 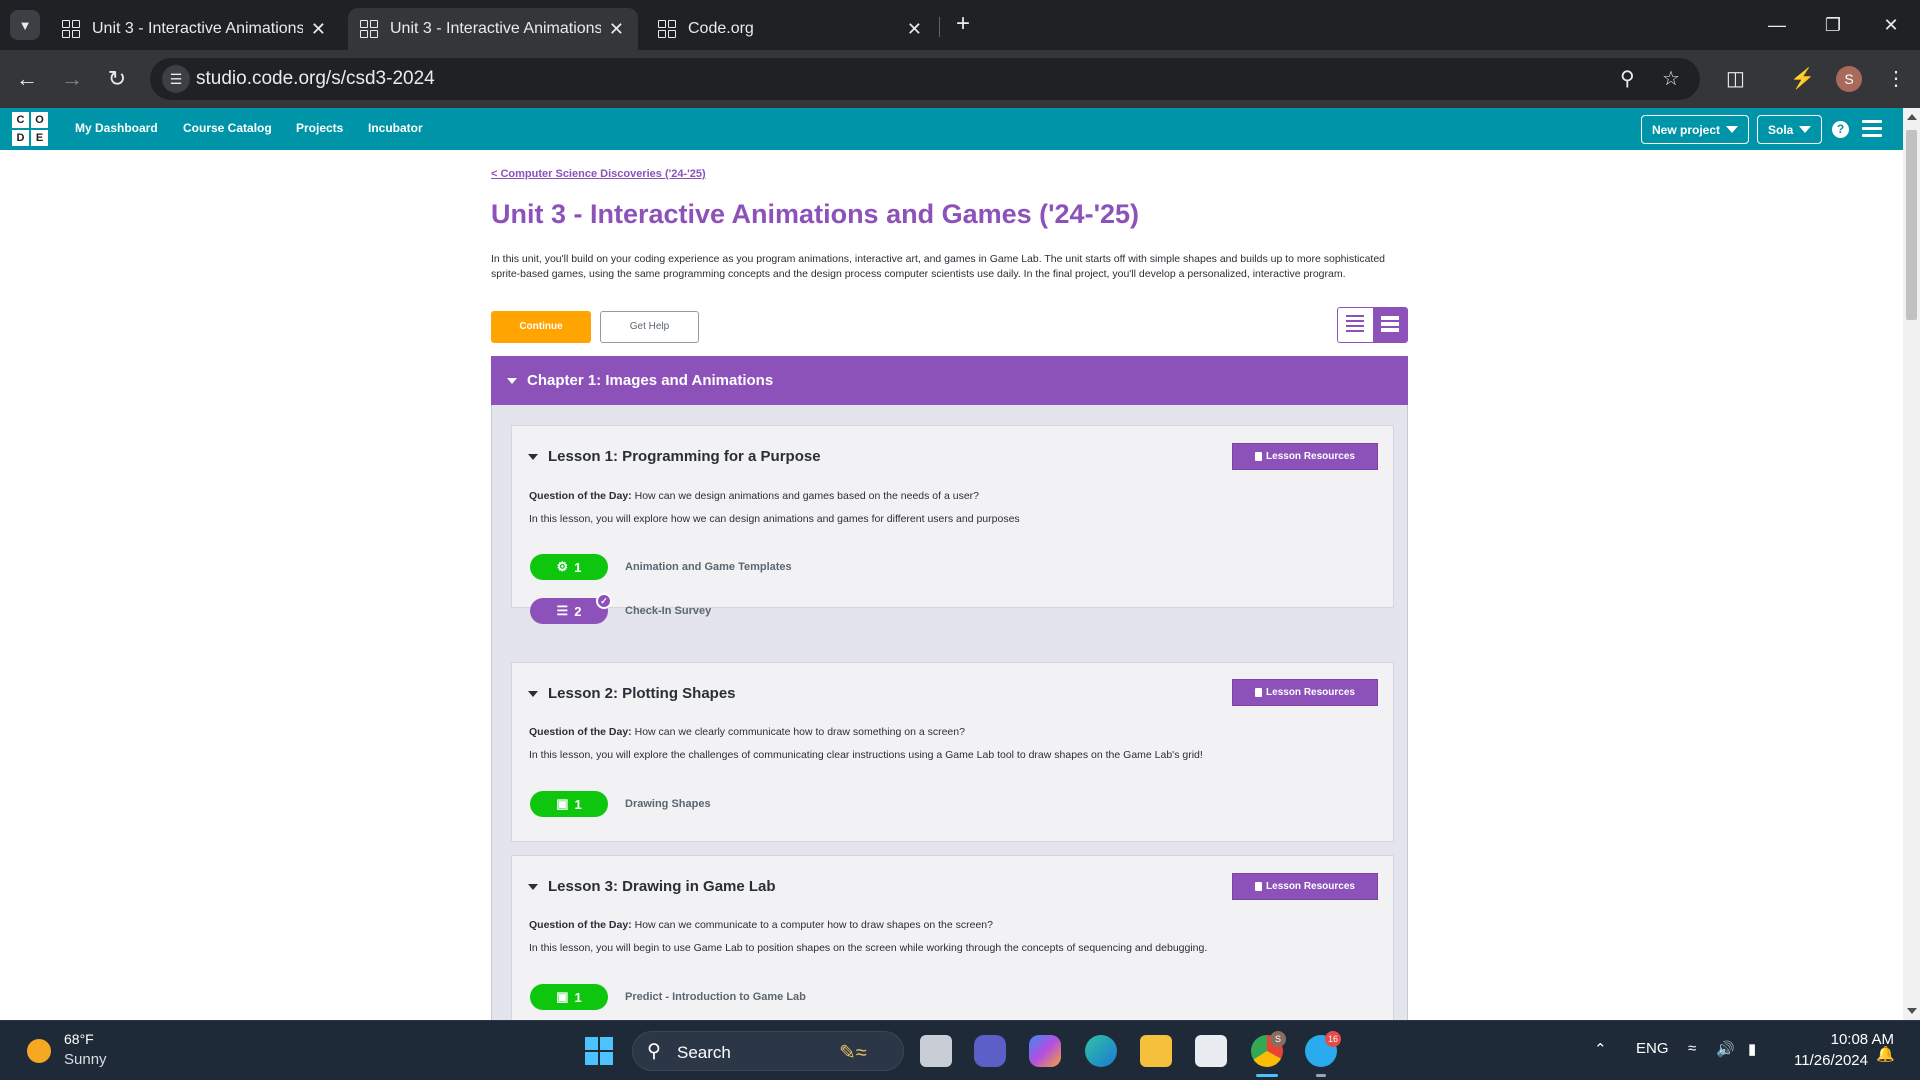 I want to click on breadcrumb: < Computer Science Discoveries ('24-'25), so click(x=598, y=174).